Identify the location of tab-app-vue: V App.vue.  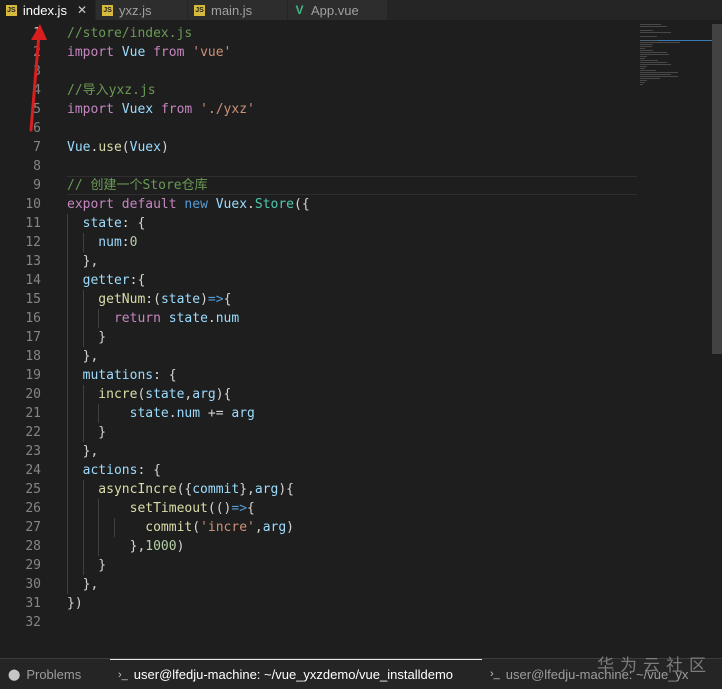
(338, 10).